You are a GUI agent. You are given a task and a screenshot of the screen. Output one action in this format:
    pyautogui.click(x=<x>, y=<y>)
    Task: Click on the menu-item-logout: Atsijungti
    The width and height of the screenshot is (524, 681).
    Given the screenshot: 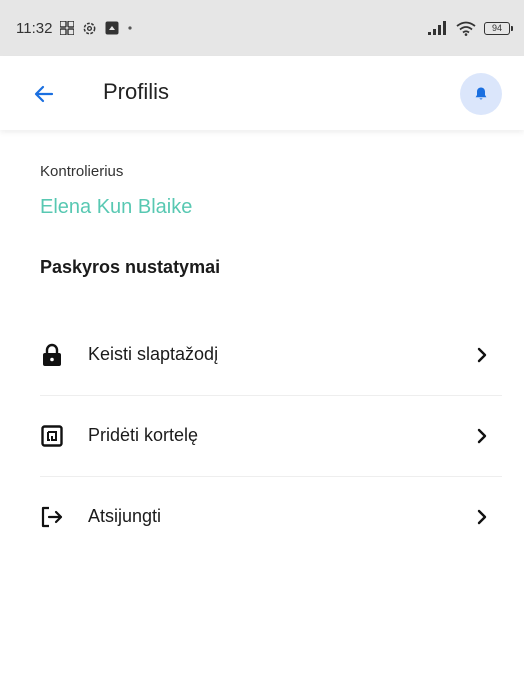 What is the action you would take?
    pyautogui.click(x=251, y=516)
    